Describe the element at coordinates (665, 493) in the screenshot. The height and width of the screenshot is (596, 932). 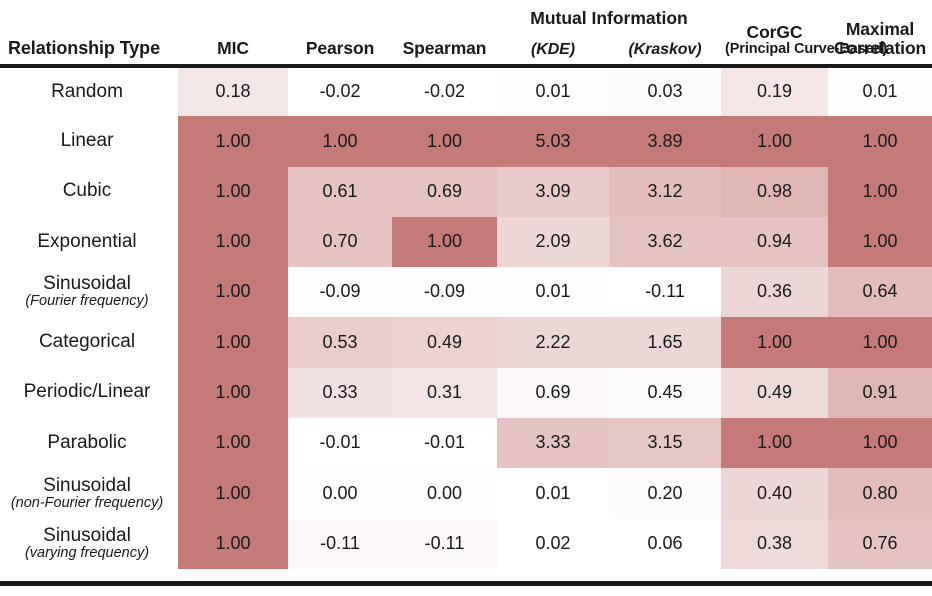
I see `data-cell: 0.20` at that location.